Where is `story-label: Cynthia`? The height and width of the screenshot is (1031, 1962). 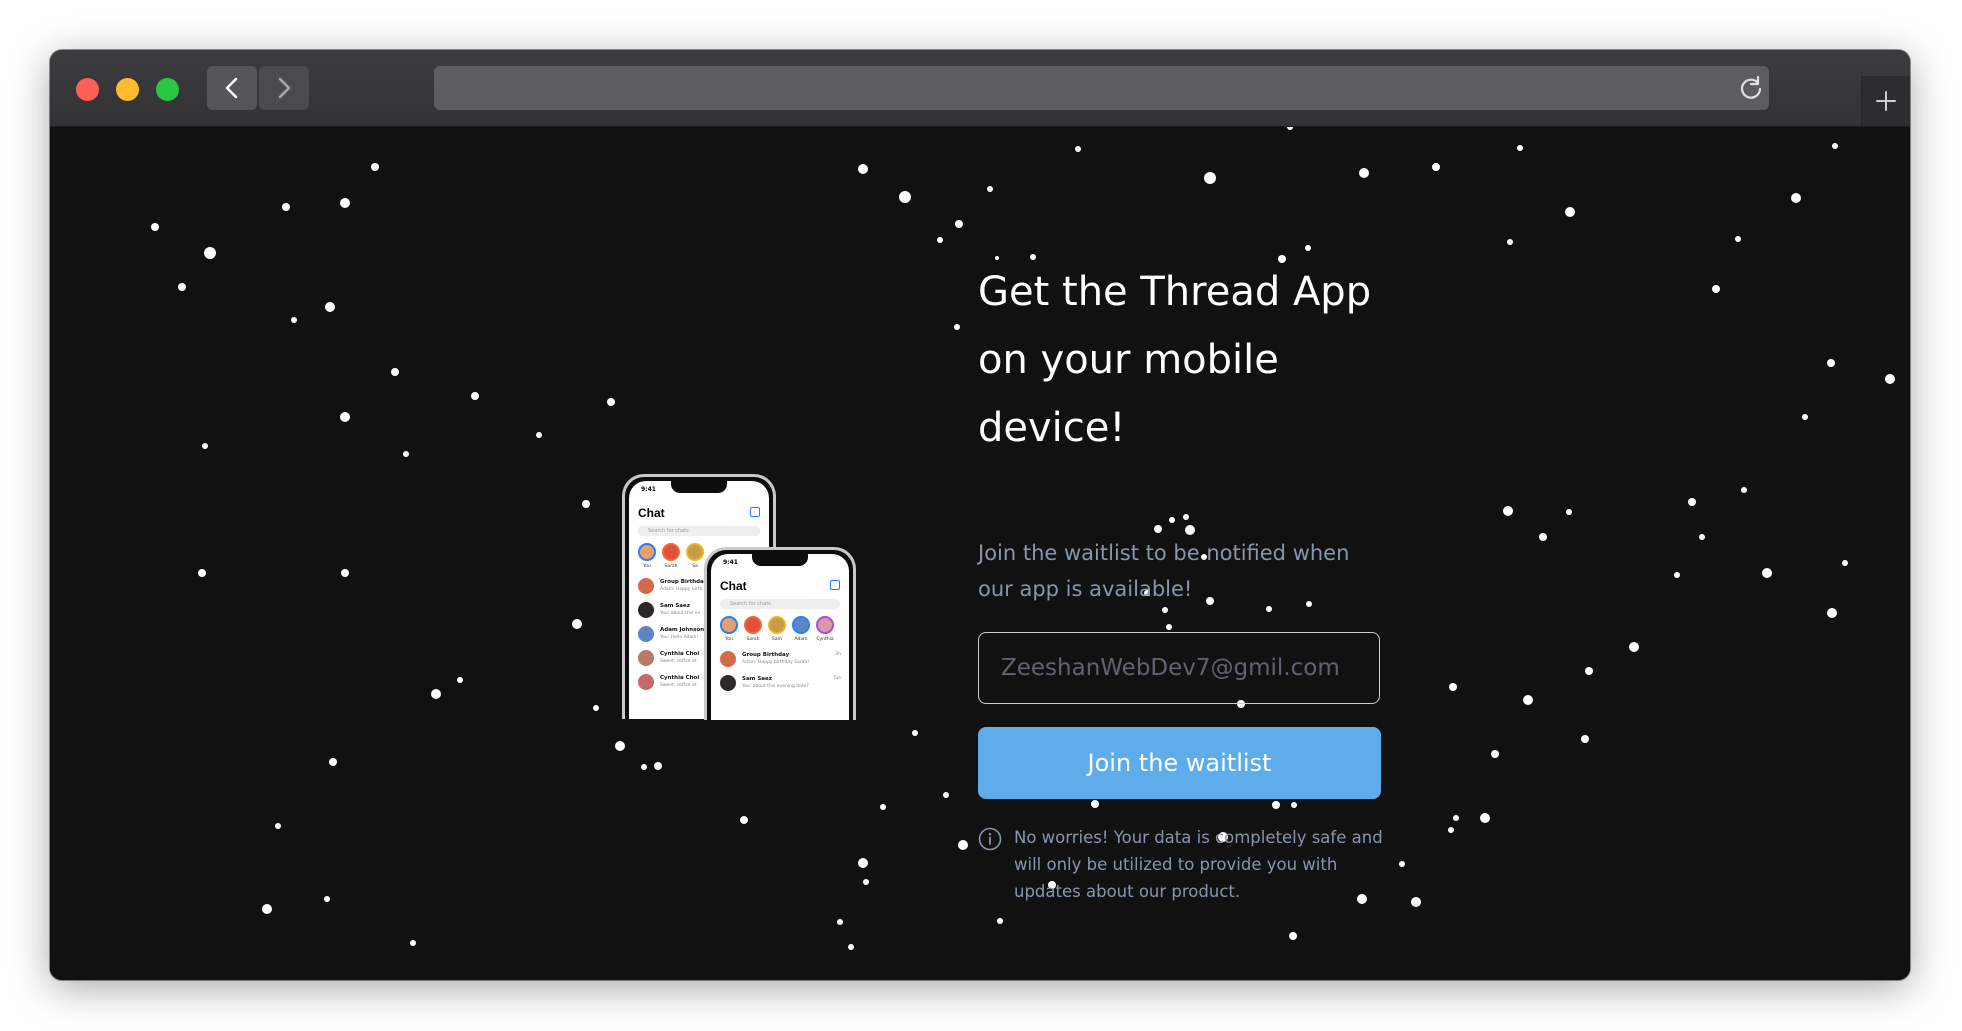 story-label: Cynthia is located at coordinates (825, 639).